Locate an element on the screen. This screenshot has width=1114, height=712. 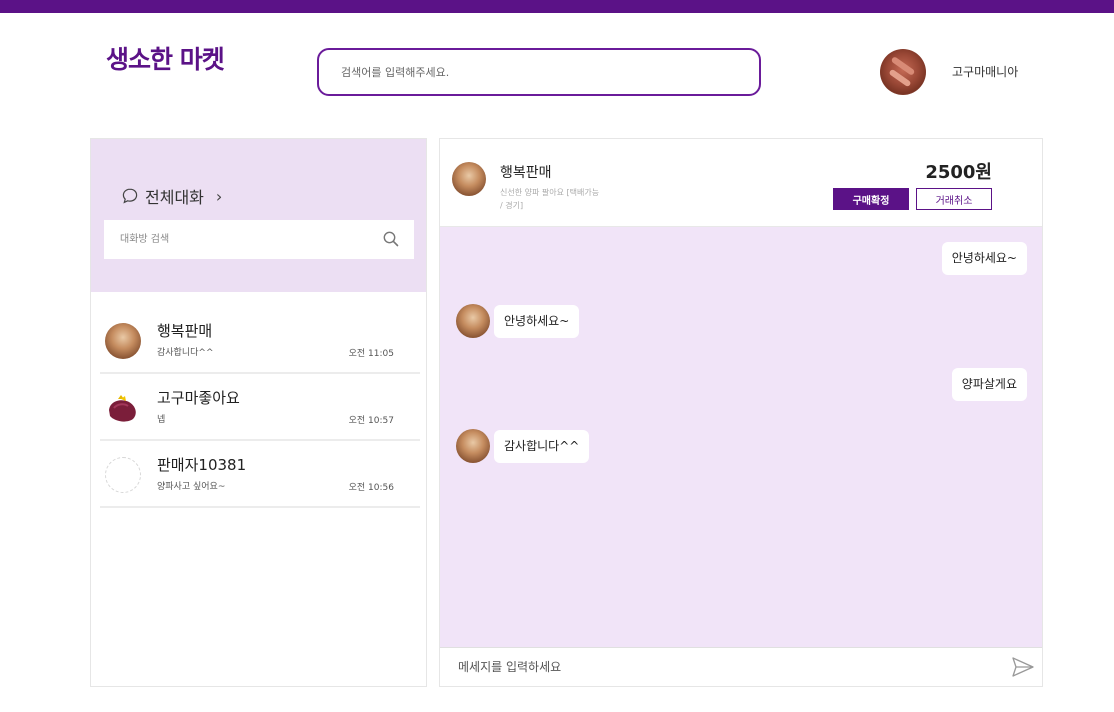
seller-photo-avatar is located at coordinates (123, 341).